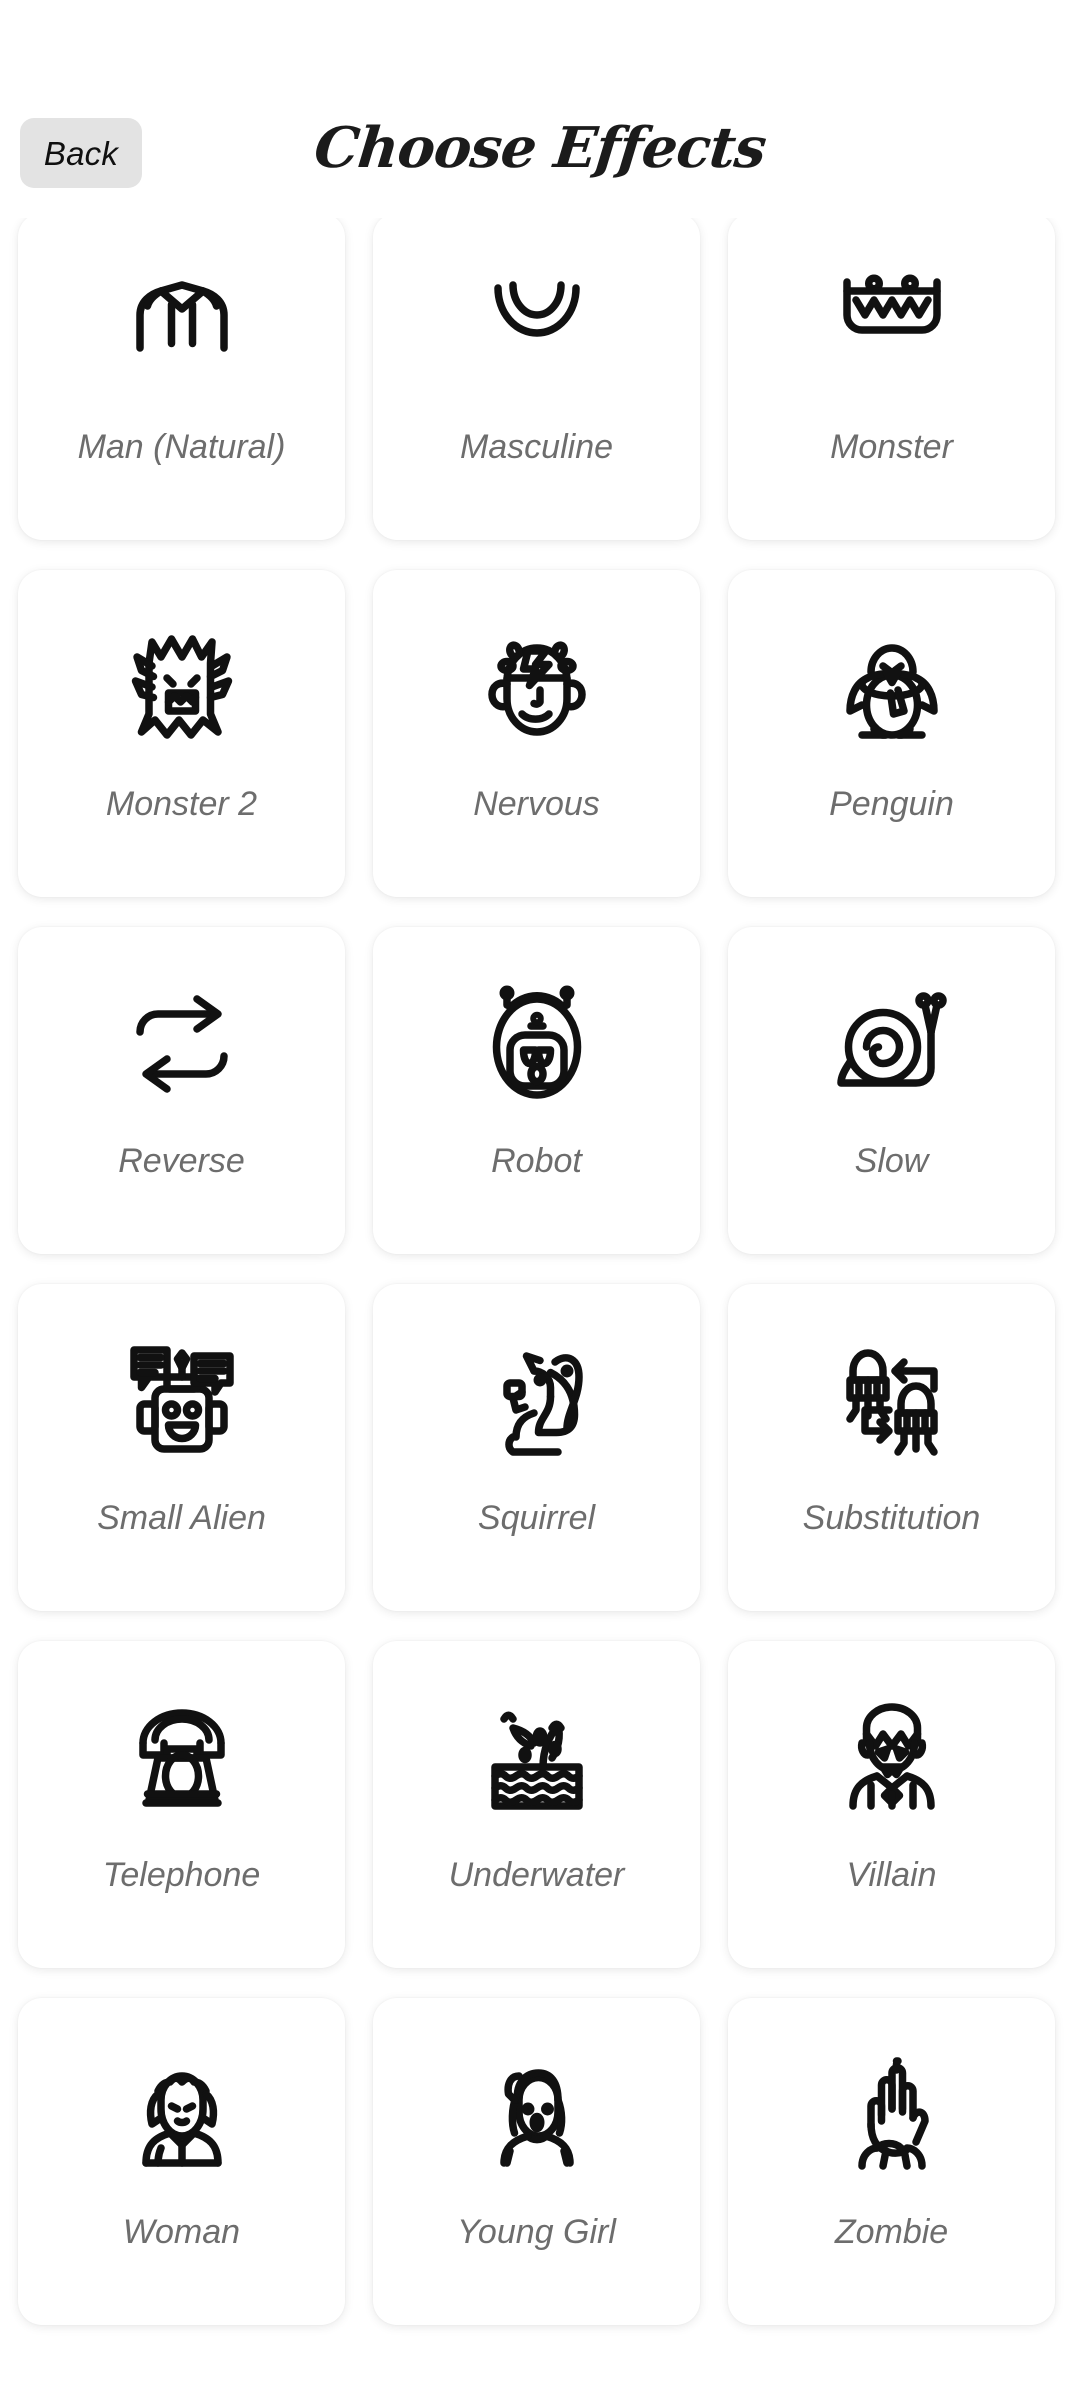  I want to click on woman-icon, so click(182, 2115).